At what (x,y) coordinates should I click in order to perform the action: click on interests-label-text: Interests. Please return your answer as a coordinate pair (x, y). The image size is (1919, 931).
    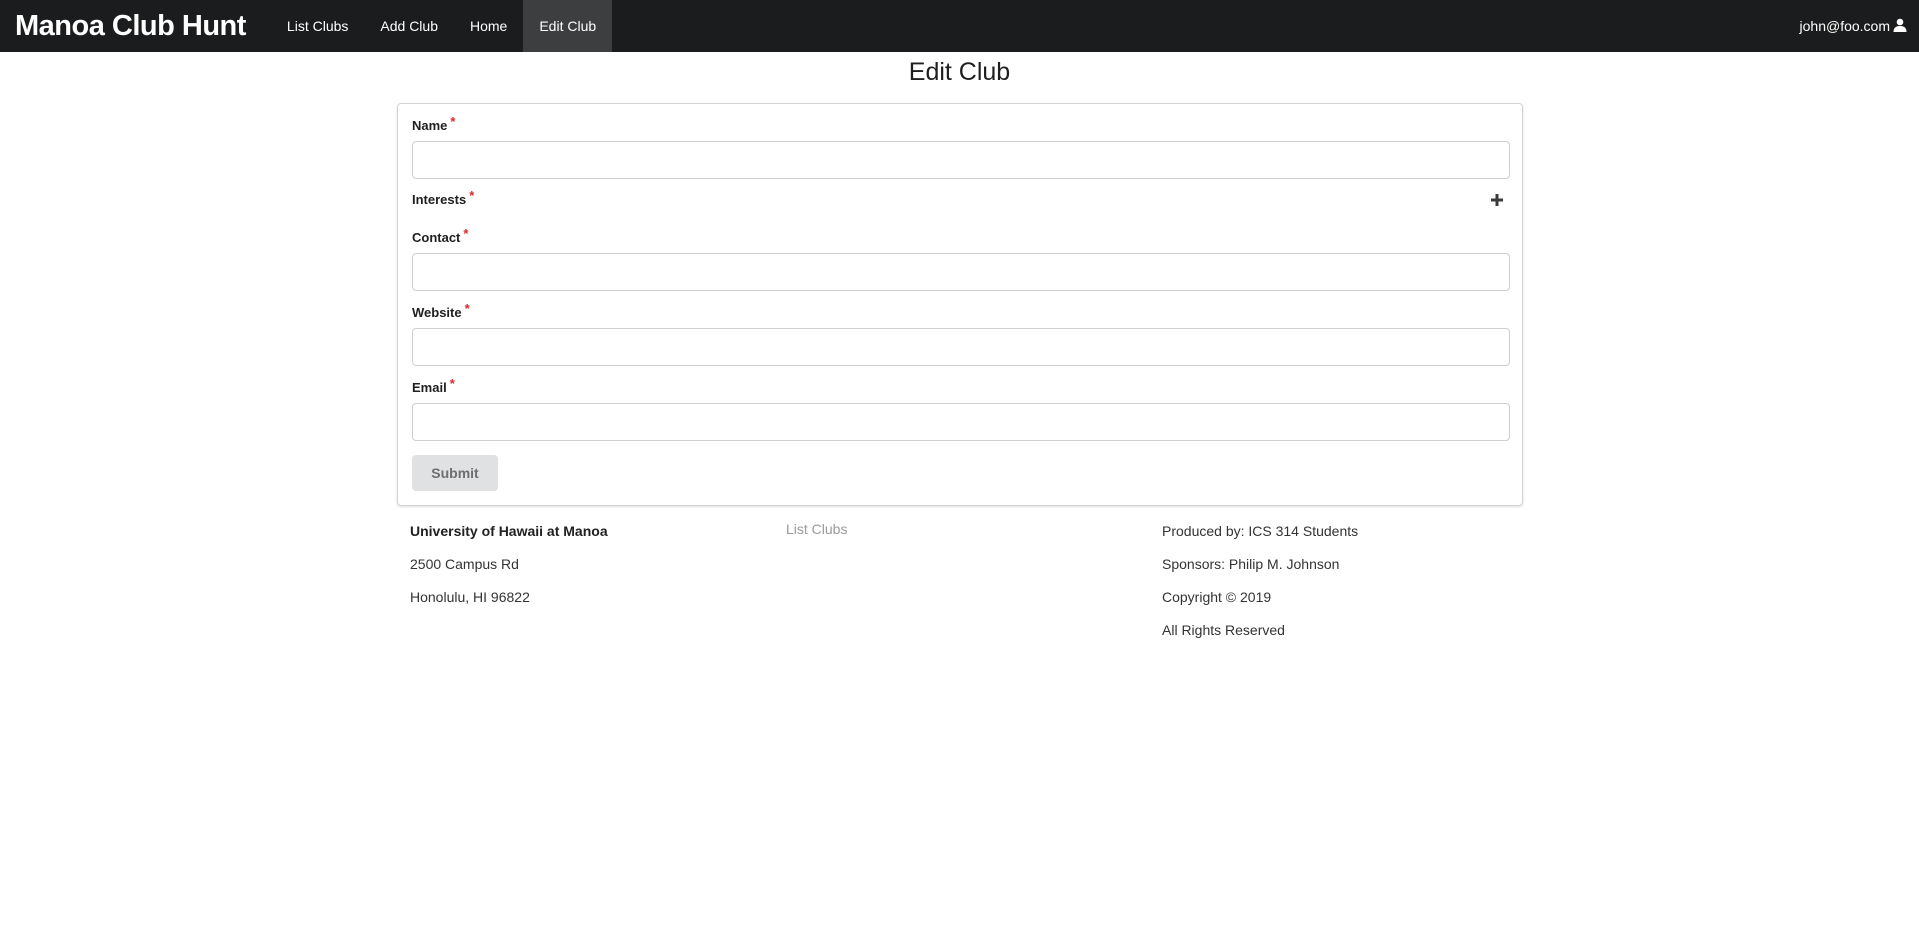
    Looking at the image, I should click on (439, 199).